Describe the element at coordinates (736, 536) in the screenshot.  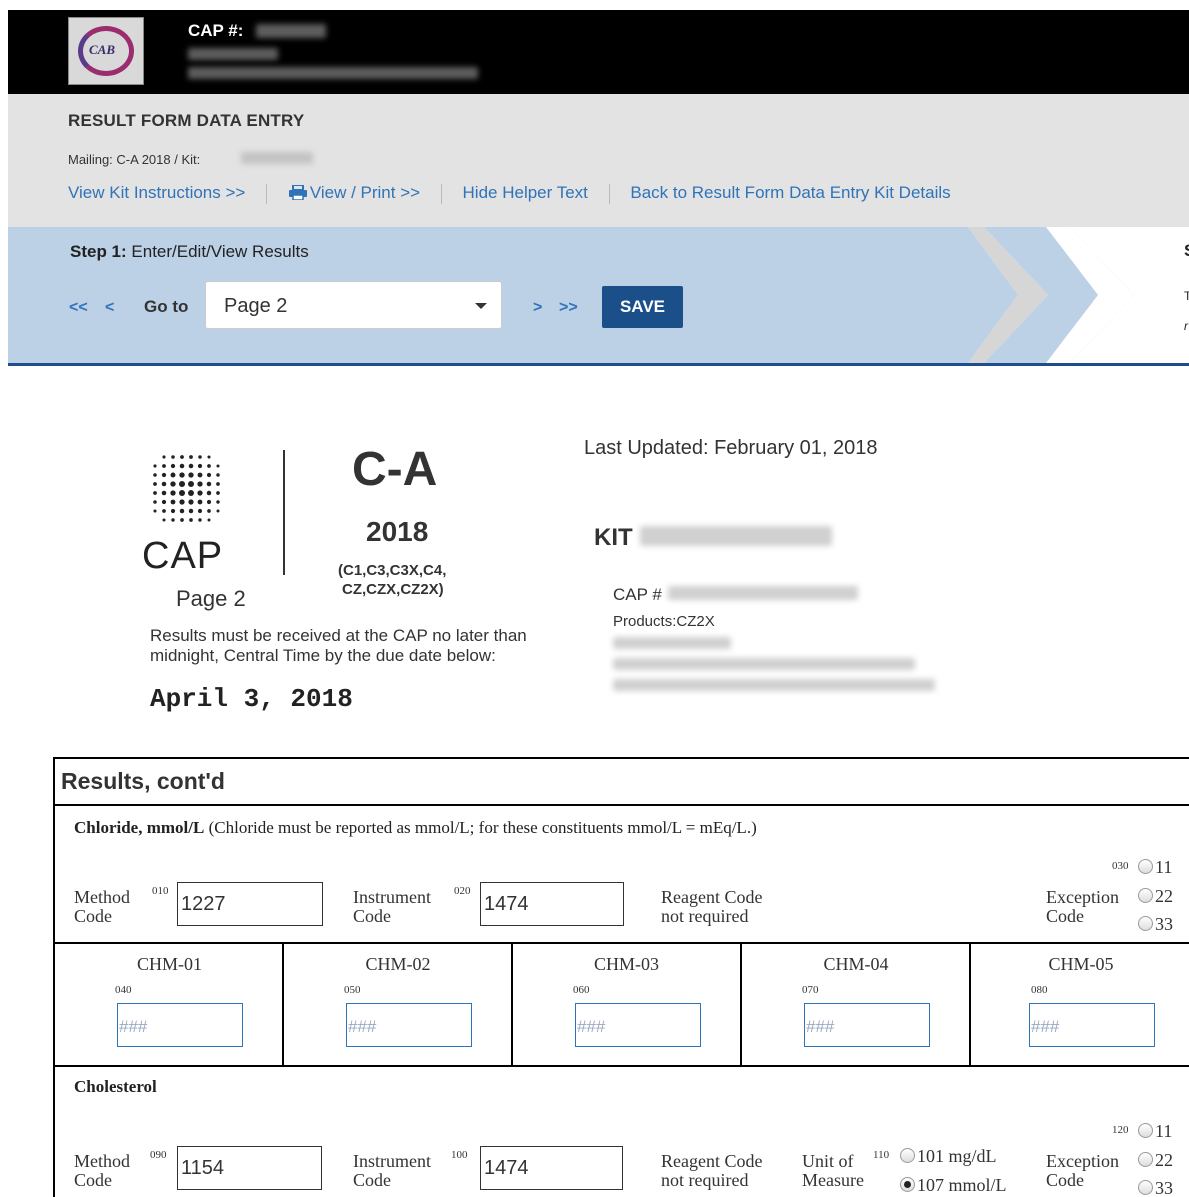
I see `redacted-kit-id` at that location.